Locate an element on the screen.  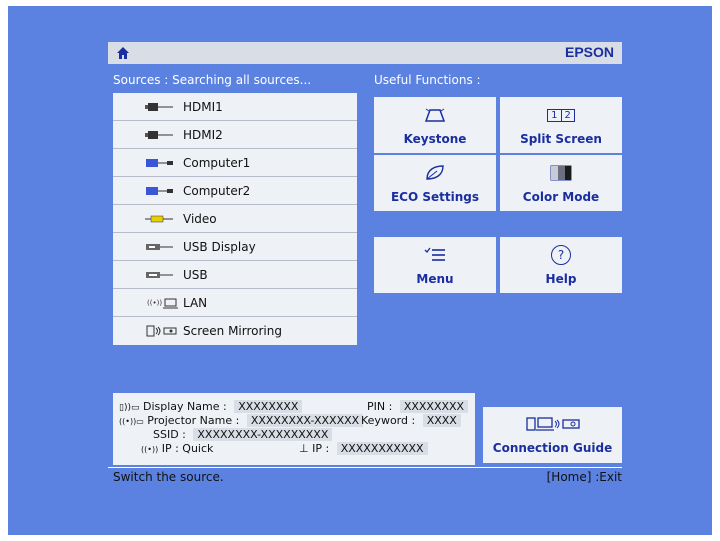
connection-guide-button: Connection Guide is located at coordinates (552, 435).